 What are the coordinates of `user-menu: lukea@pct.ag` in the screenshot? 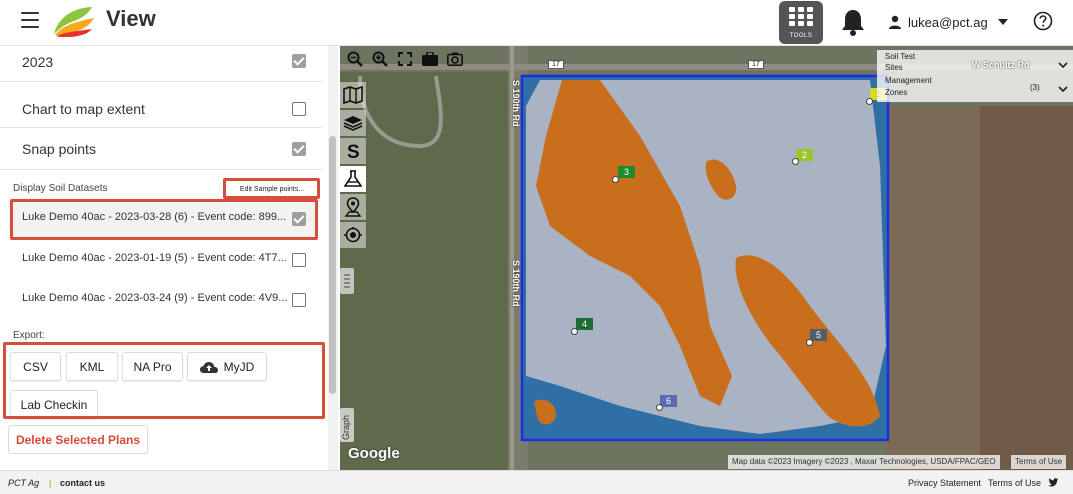 It's located at (948, 22).